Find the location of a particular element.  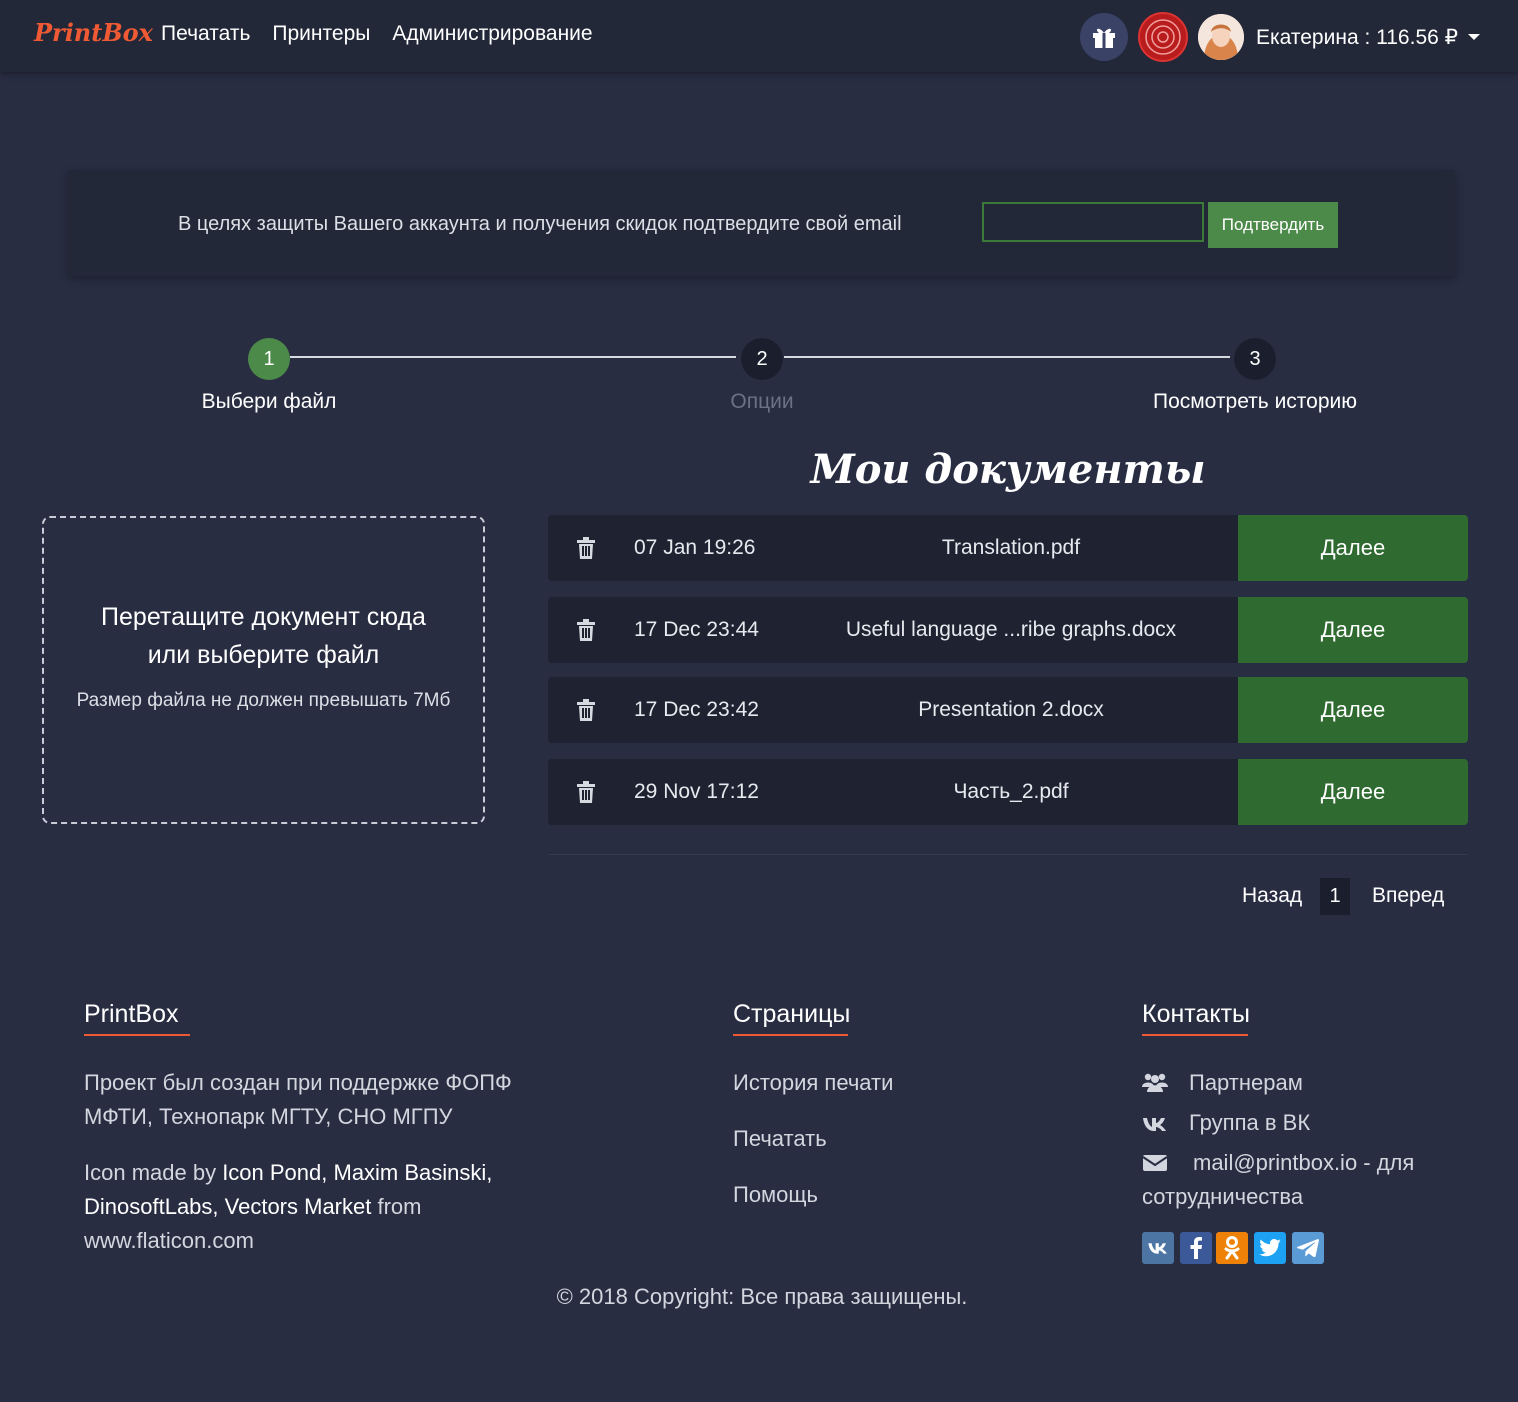

avatar is located at coordinates (1221, 37).